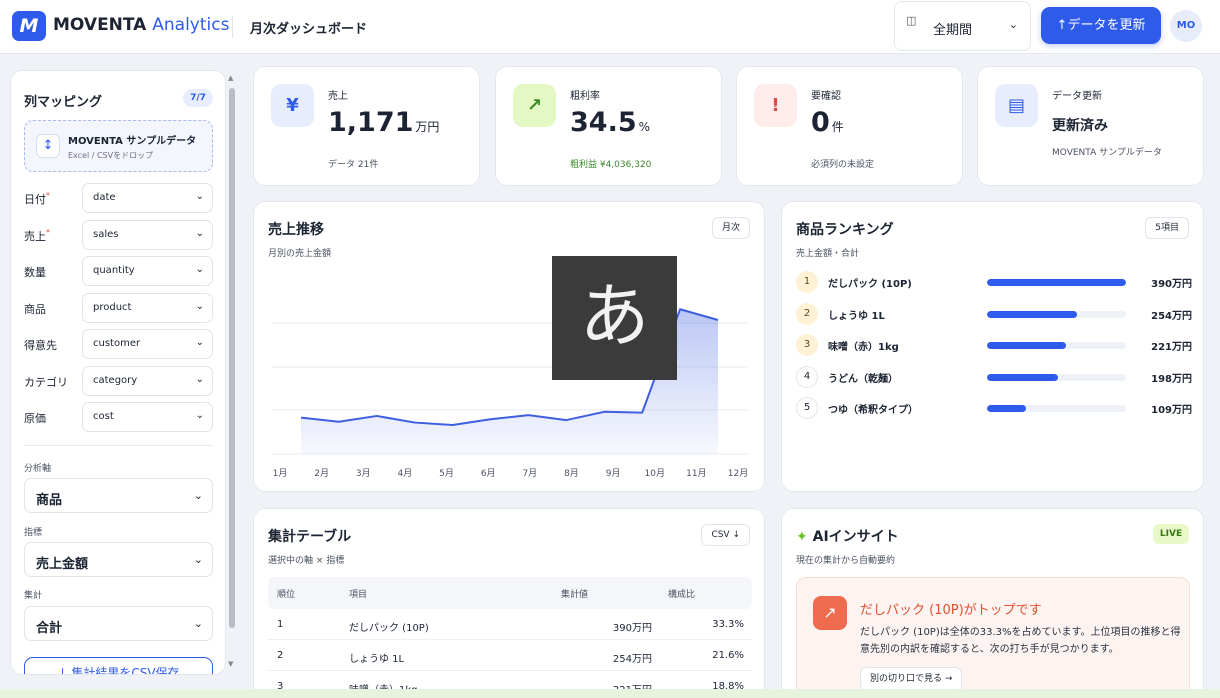  I want to click on mapping-value: category, so click(115, 380).